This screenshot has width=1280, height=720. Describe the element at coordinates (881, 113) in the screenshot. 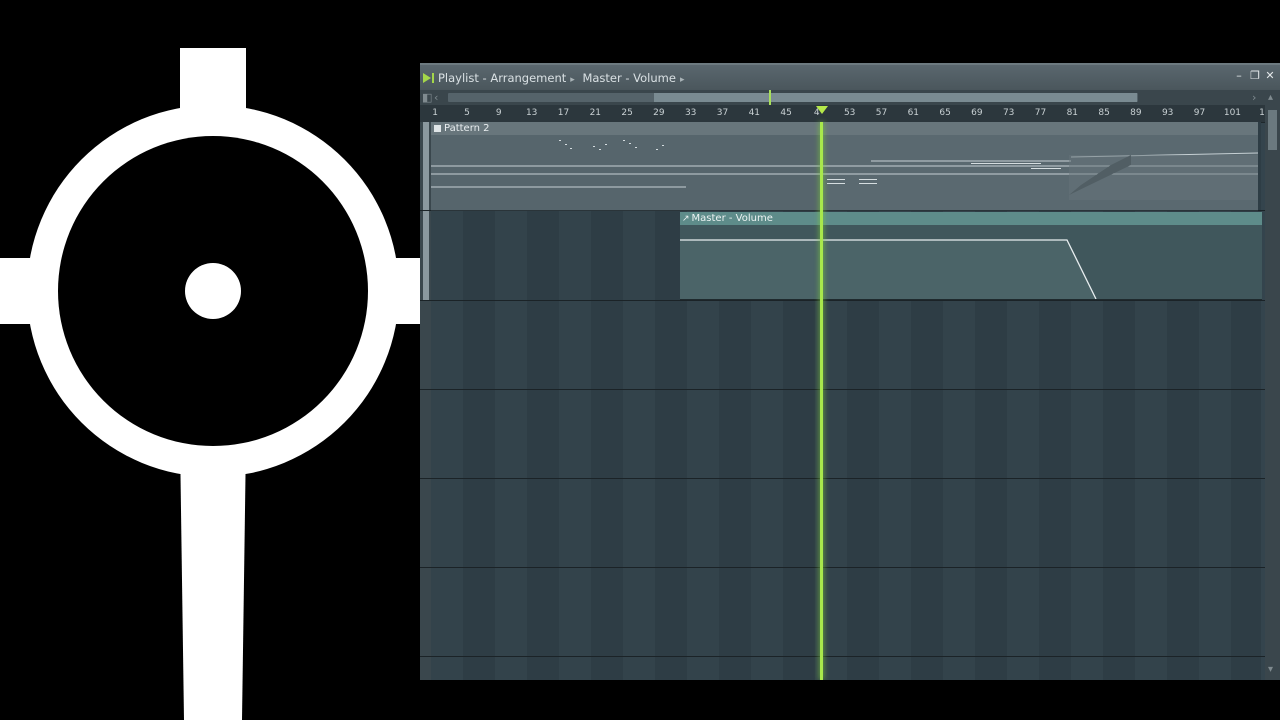

I see `ruler-bar-label: 57` at that location.